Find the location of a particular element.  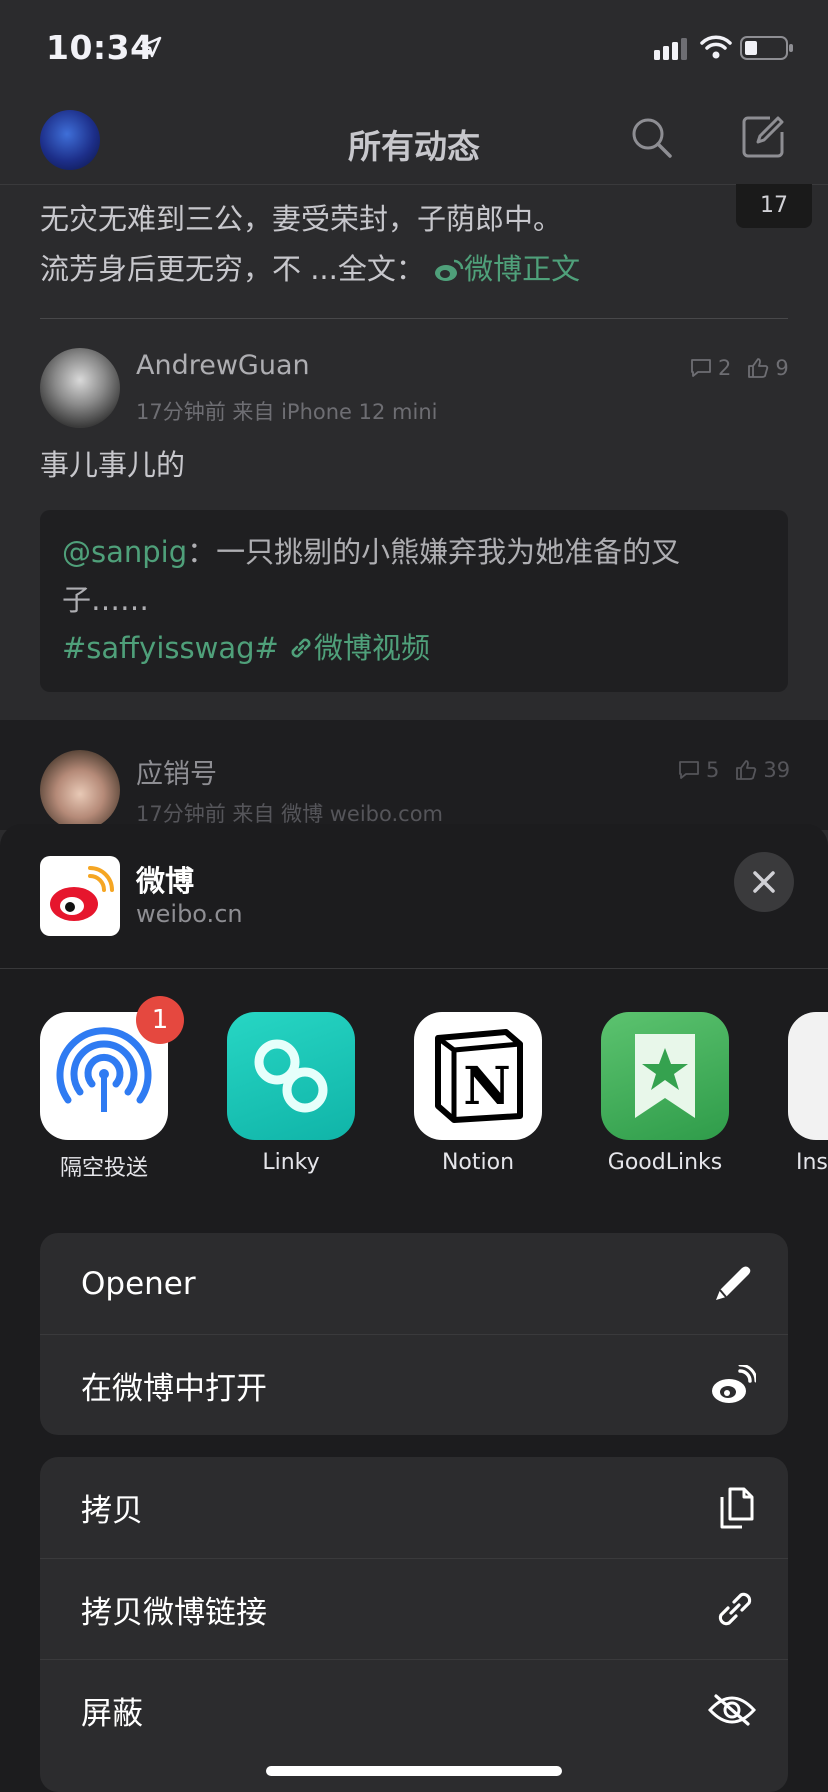

app-label: GoodLinks is located at coordinates (665, 1162).